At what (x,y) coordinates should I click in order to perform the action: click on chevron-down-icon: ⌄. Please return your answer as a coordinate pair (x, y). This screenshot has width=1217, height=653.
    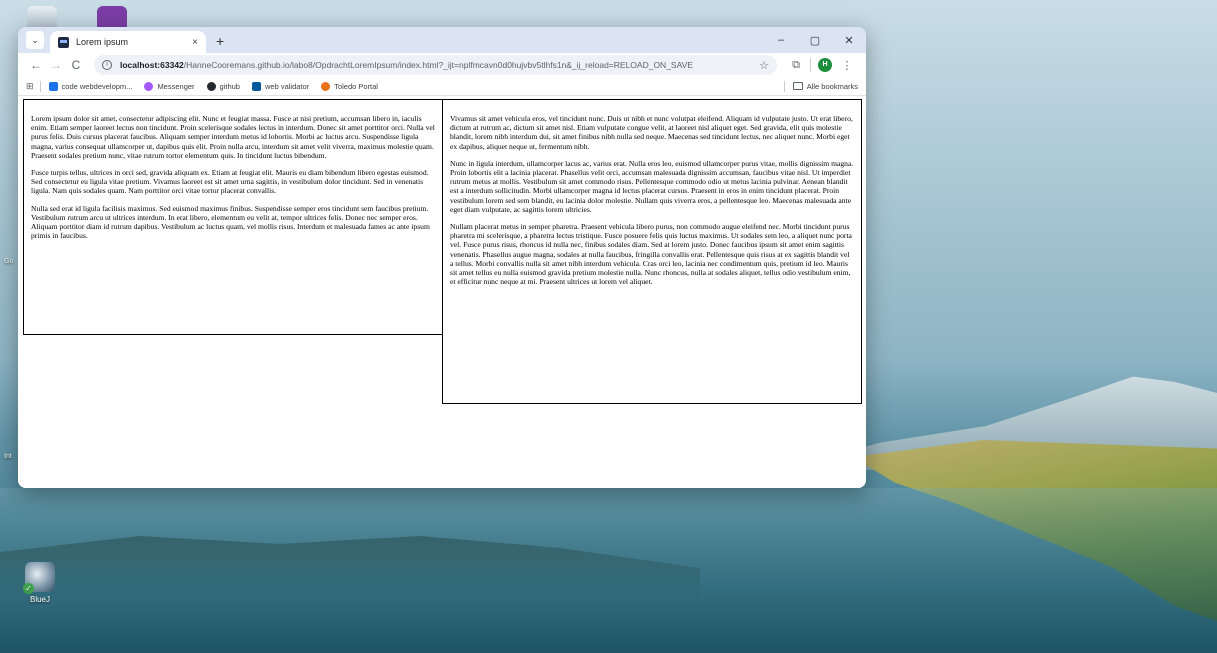
    Looking at the image, I should click on (35, 39).